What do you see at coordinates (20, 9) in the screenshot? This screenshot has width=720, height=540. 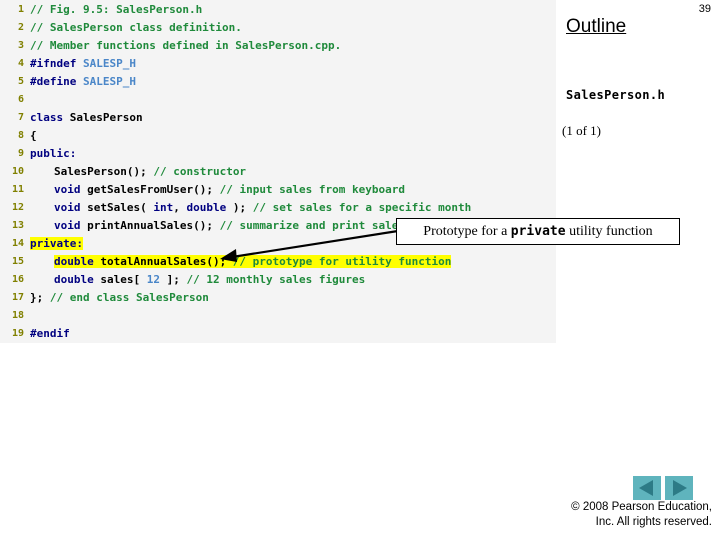 I see `code-line-number: 1` at bounding box center [20, 9].